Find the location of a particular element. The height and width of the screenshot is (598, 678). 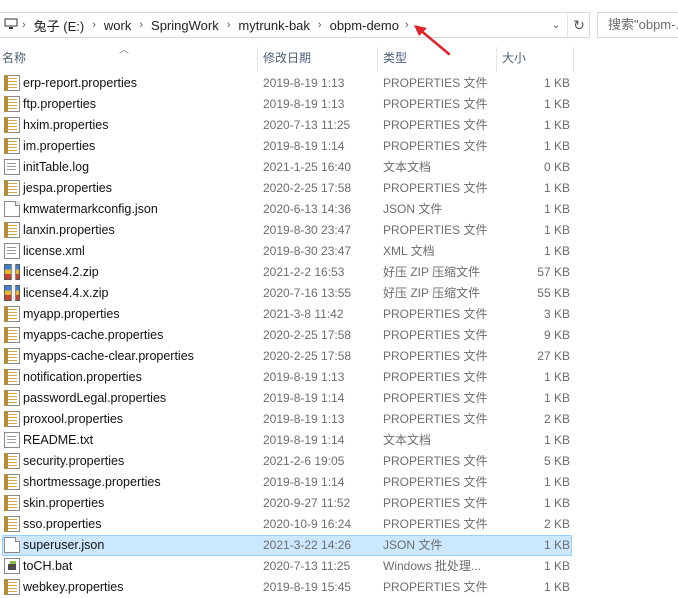

column-header-name: 名称 is located at coordinates (129, 58).